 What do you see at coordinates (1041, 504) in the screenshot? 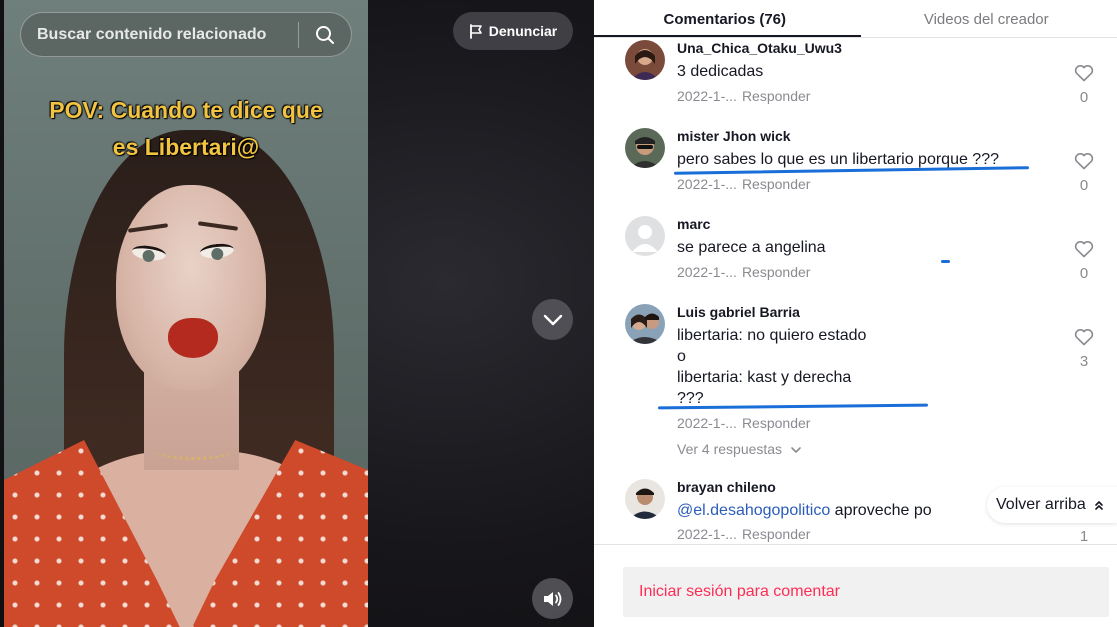
I see `back-to-top-label: Volver arriba` at bounding box center [1041, 504].